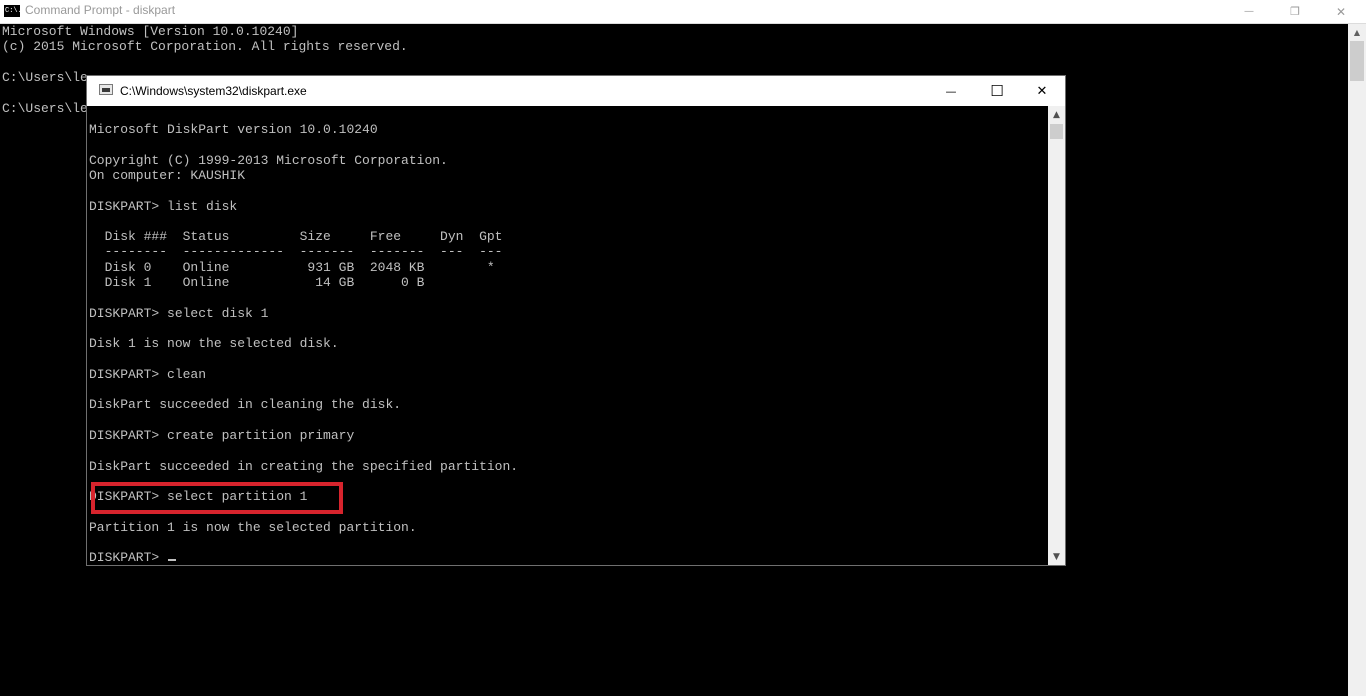 The height and width of the screenshot is (696, 1366). I want to click on maximize-icon: ☐, so click(997, 91).